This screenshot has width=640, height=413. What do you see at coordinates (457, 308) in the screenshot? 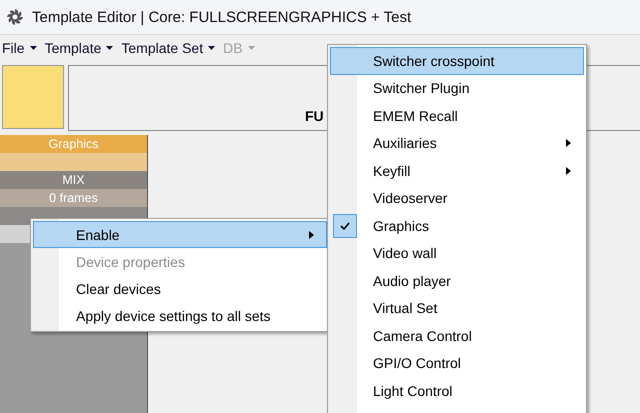
I see `menu-item: Virtual Set` at bounding box center [457, 308].